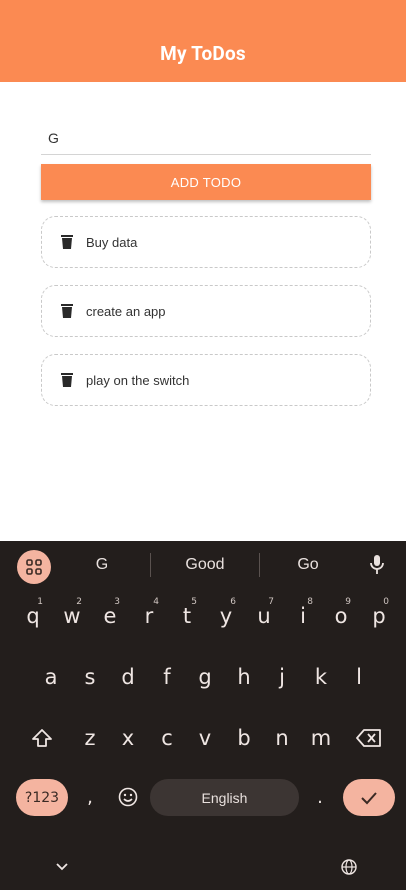 The width and height of the screenshot is (406, 890). What do you see at coordinates (282, 738) in the screenshot?
I see `key-n: n` at bounding box center [282, 738].